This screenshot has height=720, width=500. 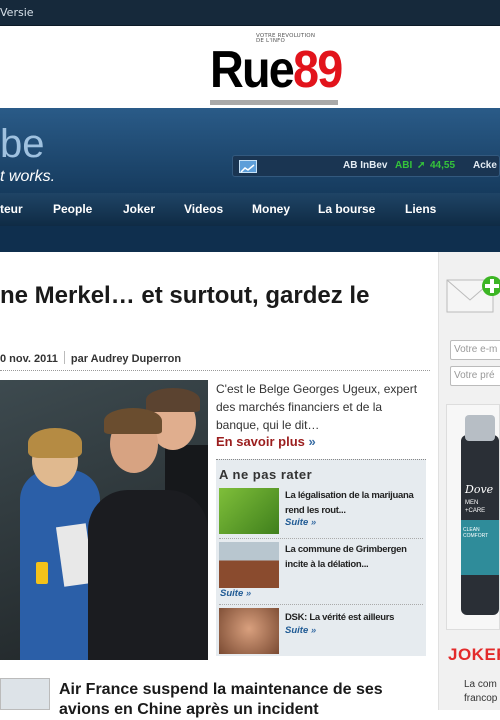 What do you see at coordinates (203, 209) in the screenshot?
I see `nav-item-videos: Videos` at bounding box center [203, 209].